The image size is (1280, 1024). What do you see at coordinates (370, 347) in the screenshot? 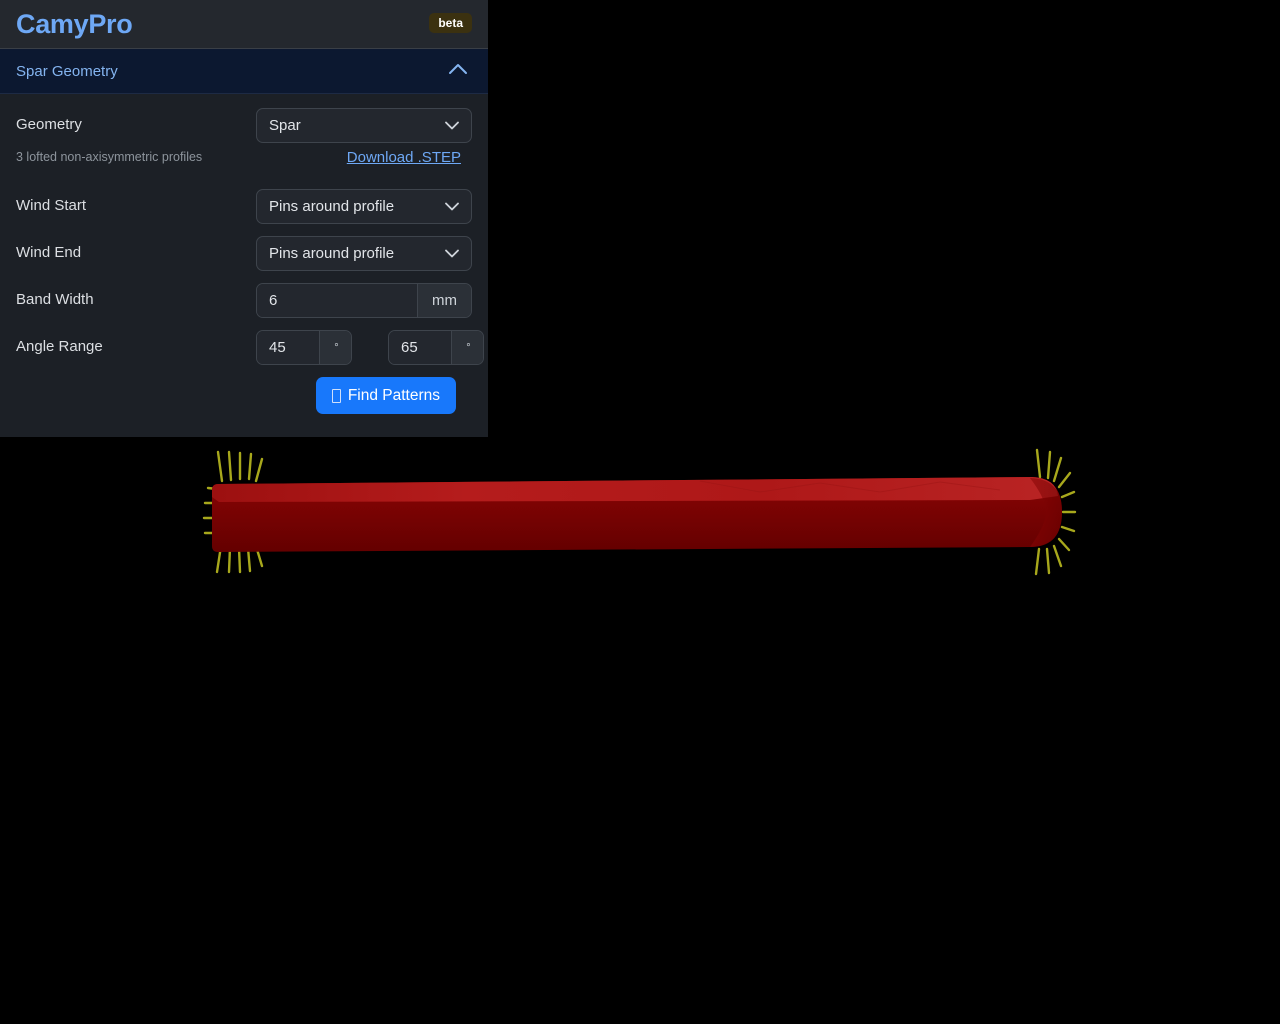
I see `angle-range-group: ° °` at bounding box center [370, 347].